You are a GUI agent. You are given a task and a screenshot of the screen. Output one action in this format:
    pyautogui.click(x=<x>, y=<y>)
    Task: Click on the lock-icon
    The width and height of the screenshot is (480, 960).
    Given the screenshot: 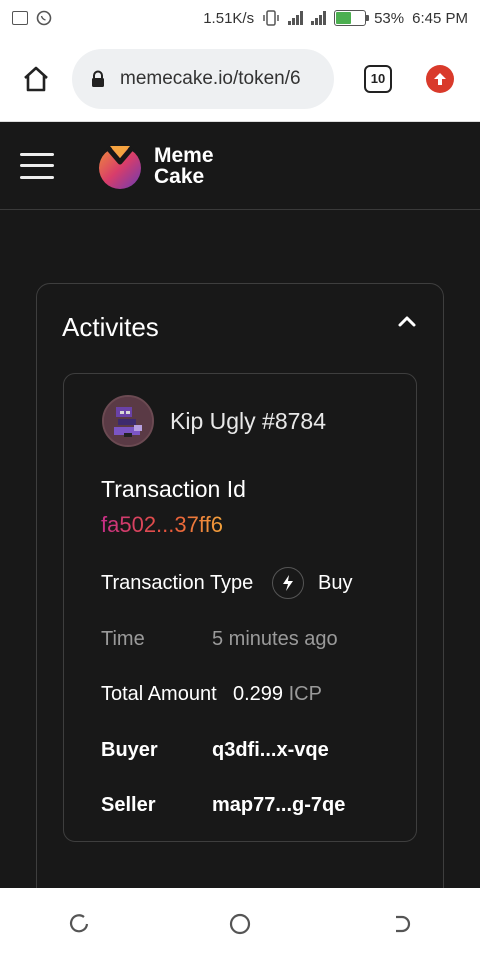 What is the action you would take?
    pyautogui.click(x=98, y=78)
    